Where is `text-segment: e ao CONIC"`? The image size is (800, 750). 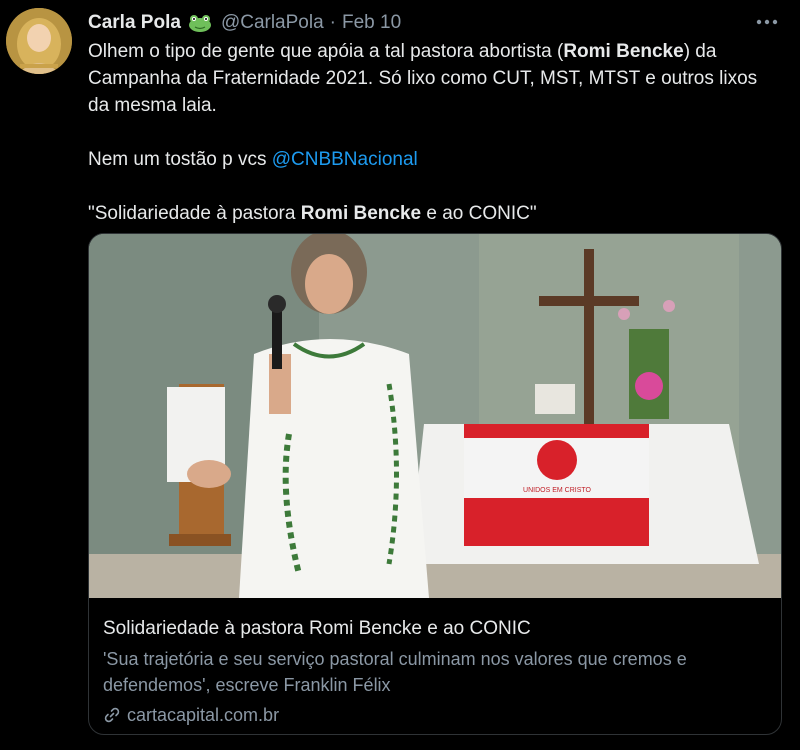 text-segment: e ao CONIC" is located at coordinates (479, 213).